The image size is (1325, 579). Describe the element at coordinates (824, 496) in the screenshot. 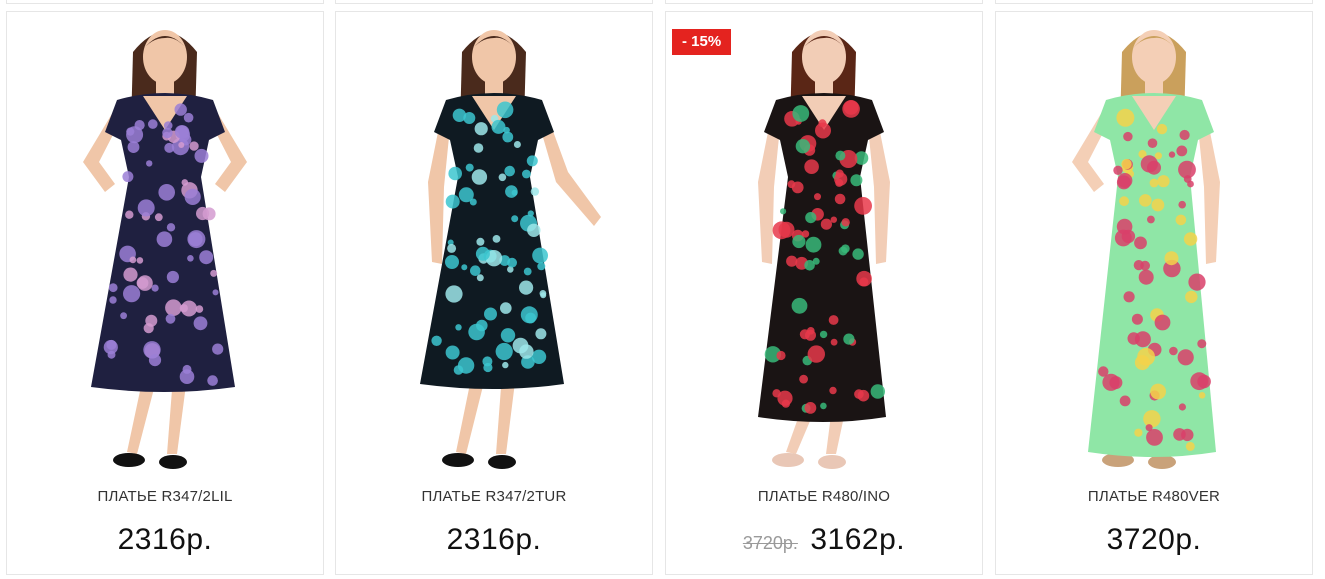

I see `product-name: ПЛАТЬЕ R480/INO` at that location.